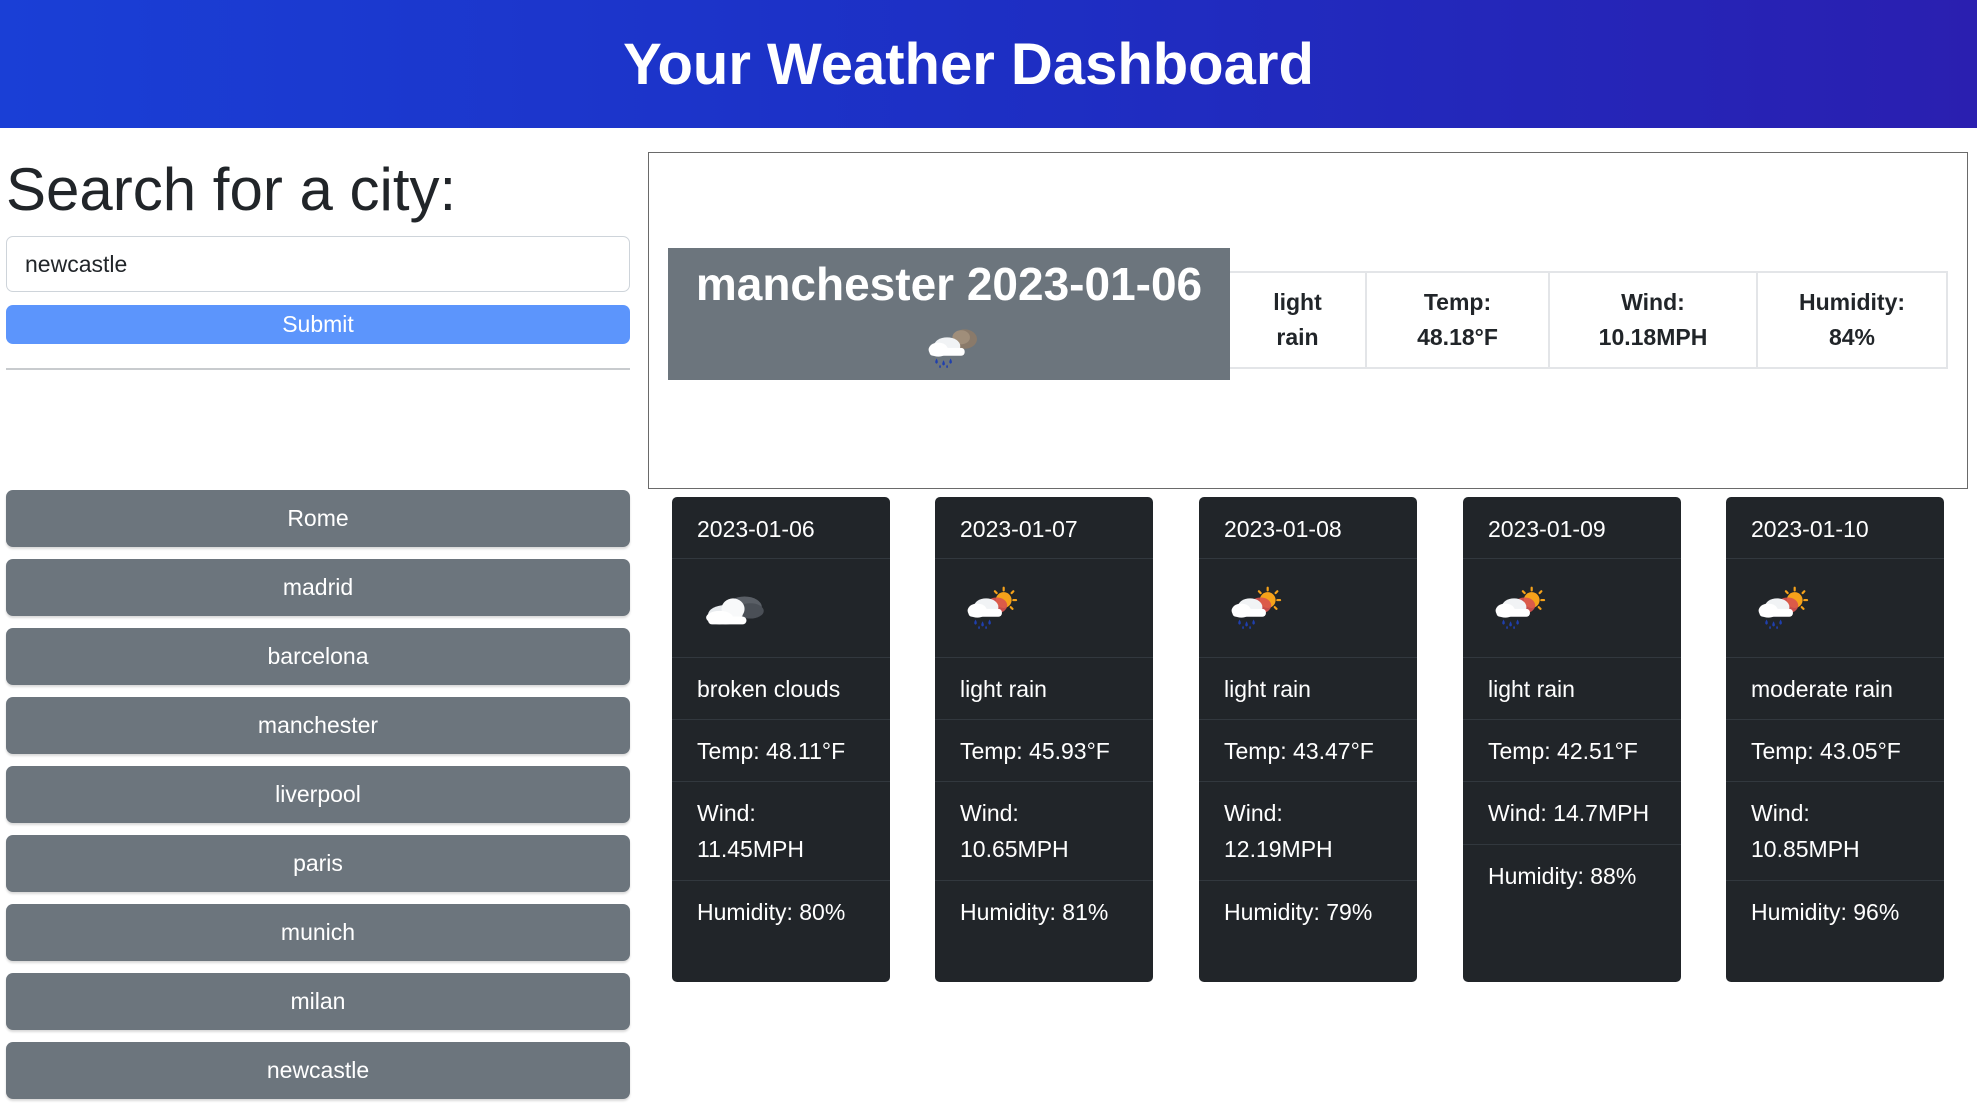 This screenshot has width=1977, height=1117. Describe the element at coordinates (318, 518) in the screenshot. I see `history-city-button: Rome` at that location.